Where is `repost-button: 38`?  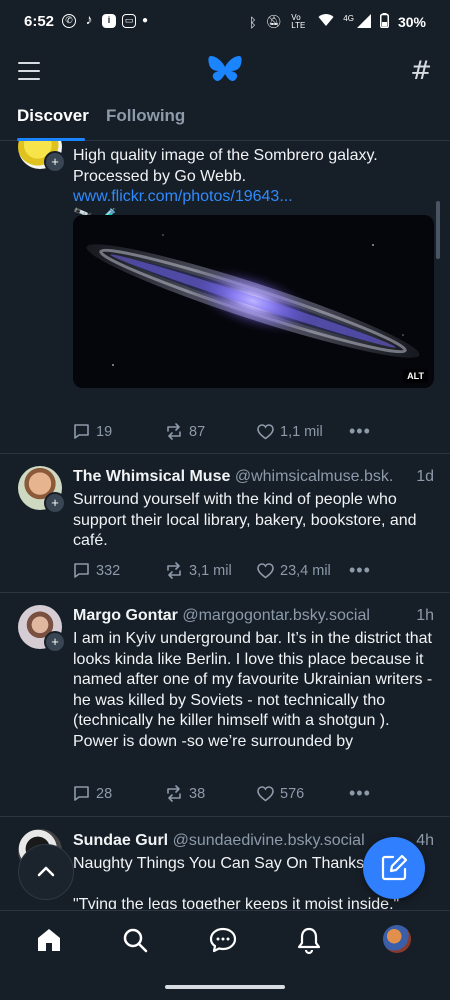 repost-button: 38 is located at coordinates (211, 793).